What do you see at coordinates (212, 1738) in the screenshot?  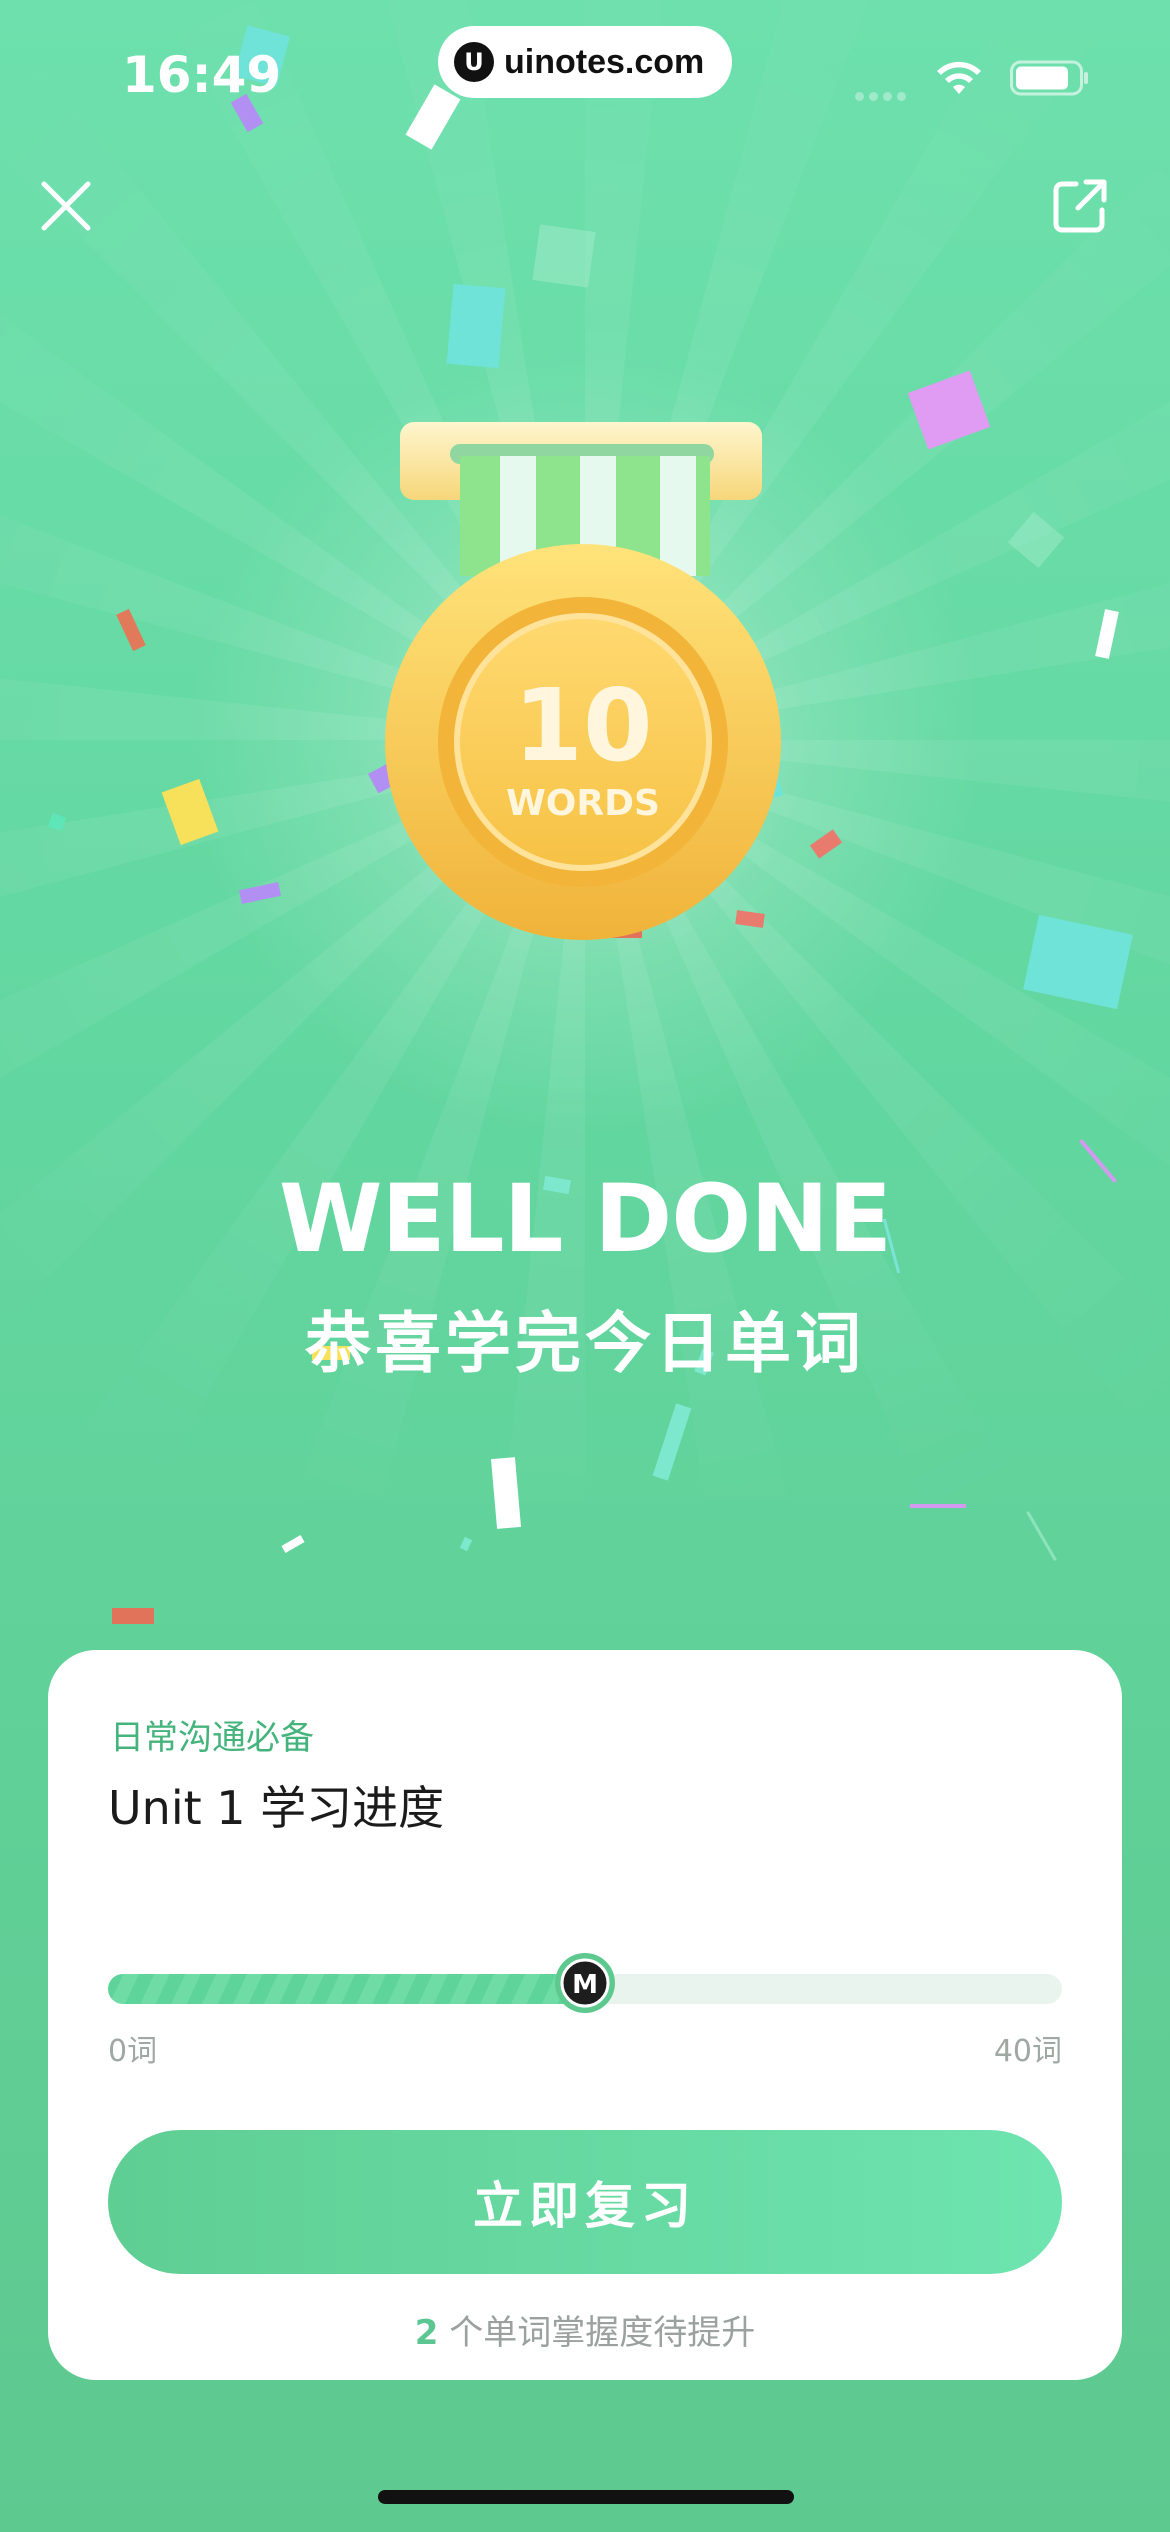 I see `course-category: 日常沟通必备` at bounding box center [212, 1738].